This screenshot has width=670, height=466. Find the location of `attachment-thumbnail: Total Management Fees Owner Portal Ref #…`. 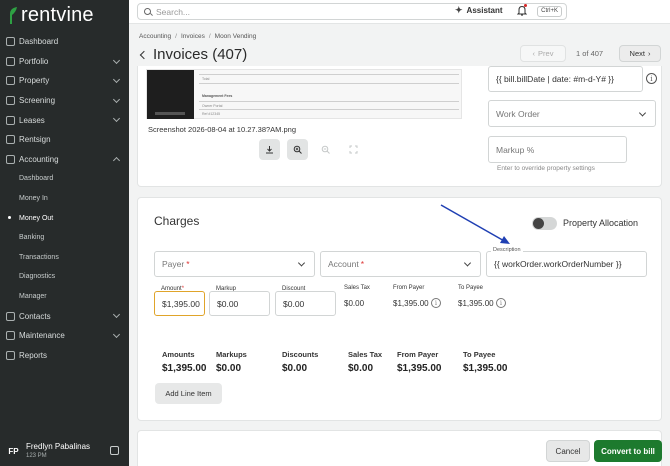

attachment-thumbnail: Total Management Fees Owner Portal Ref #… is located at coordinates (304, 94).